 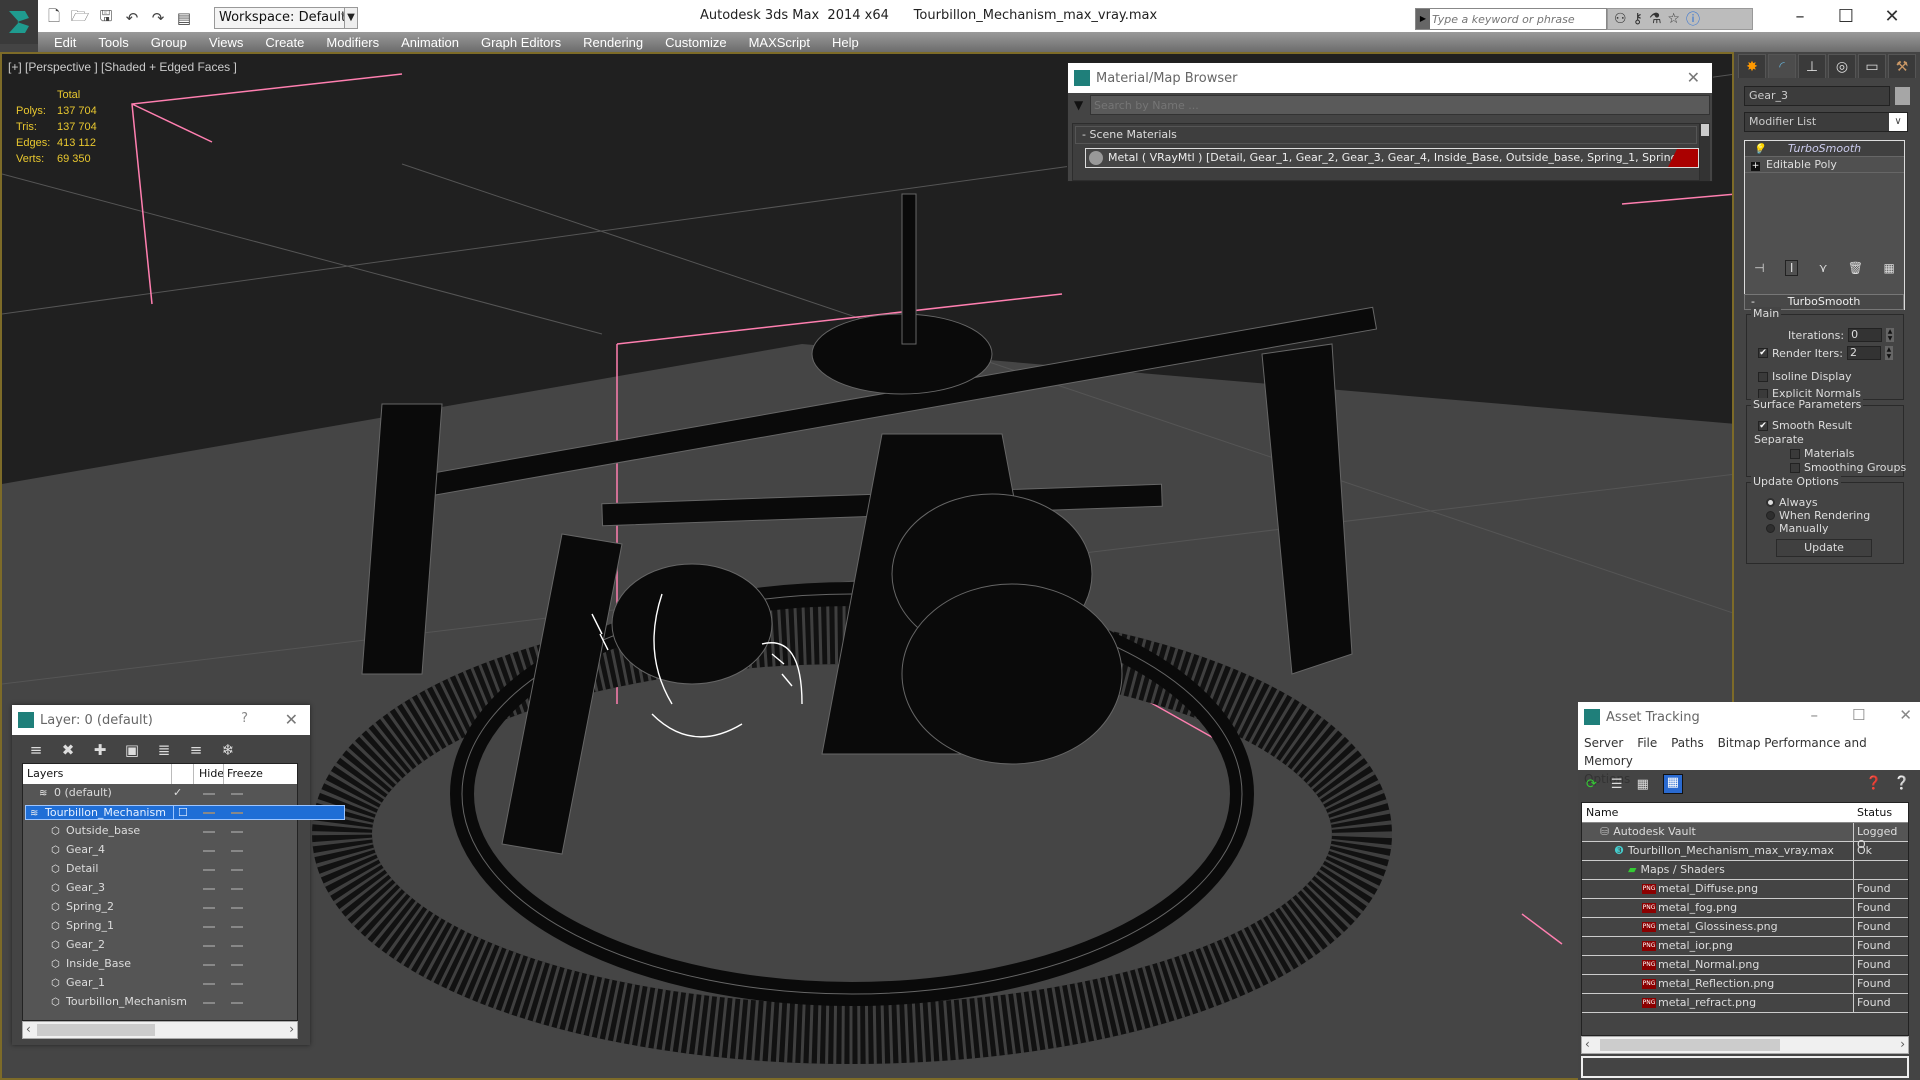 What do you see at coordinates (1673, 19) in the screenshot?
I see `star-icon: ☆` at bounding box center [1673, 19].